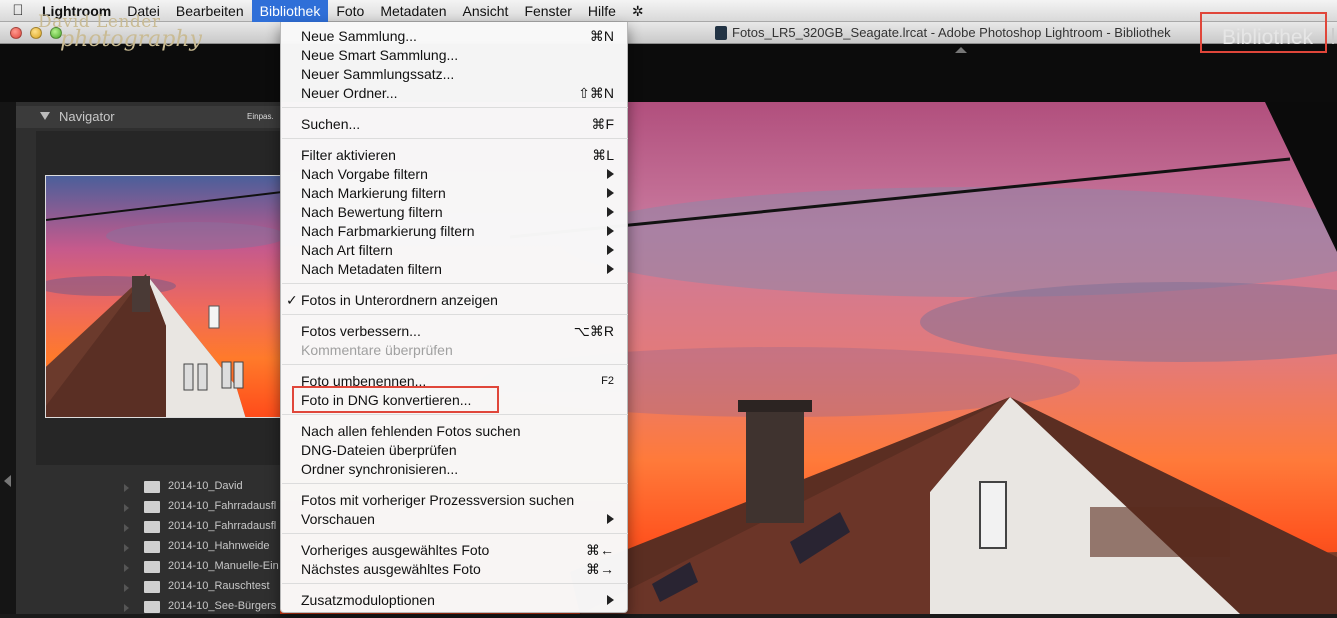 The width and height of the screenshot is (1337, 618). I want to click on menu-item-label: Kommentare überprüfen, so click(377, 350).